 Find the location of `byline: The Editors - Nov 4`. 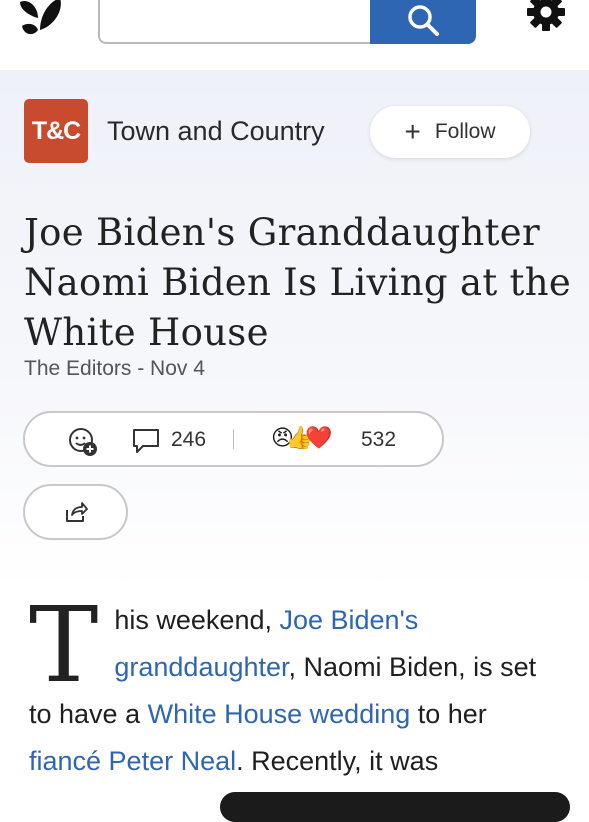

byline: The Editors - Nov 4 is located at coordinates (114, 368).